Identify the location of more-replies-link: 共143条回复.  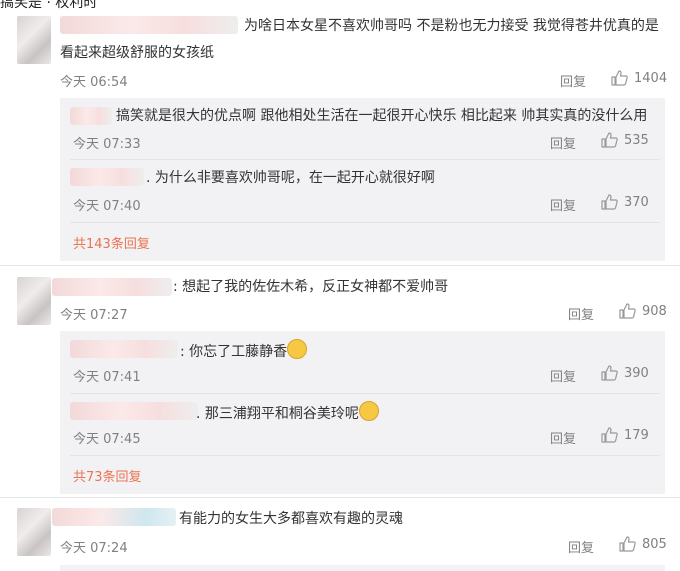
(111, 242).